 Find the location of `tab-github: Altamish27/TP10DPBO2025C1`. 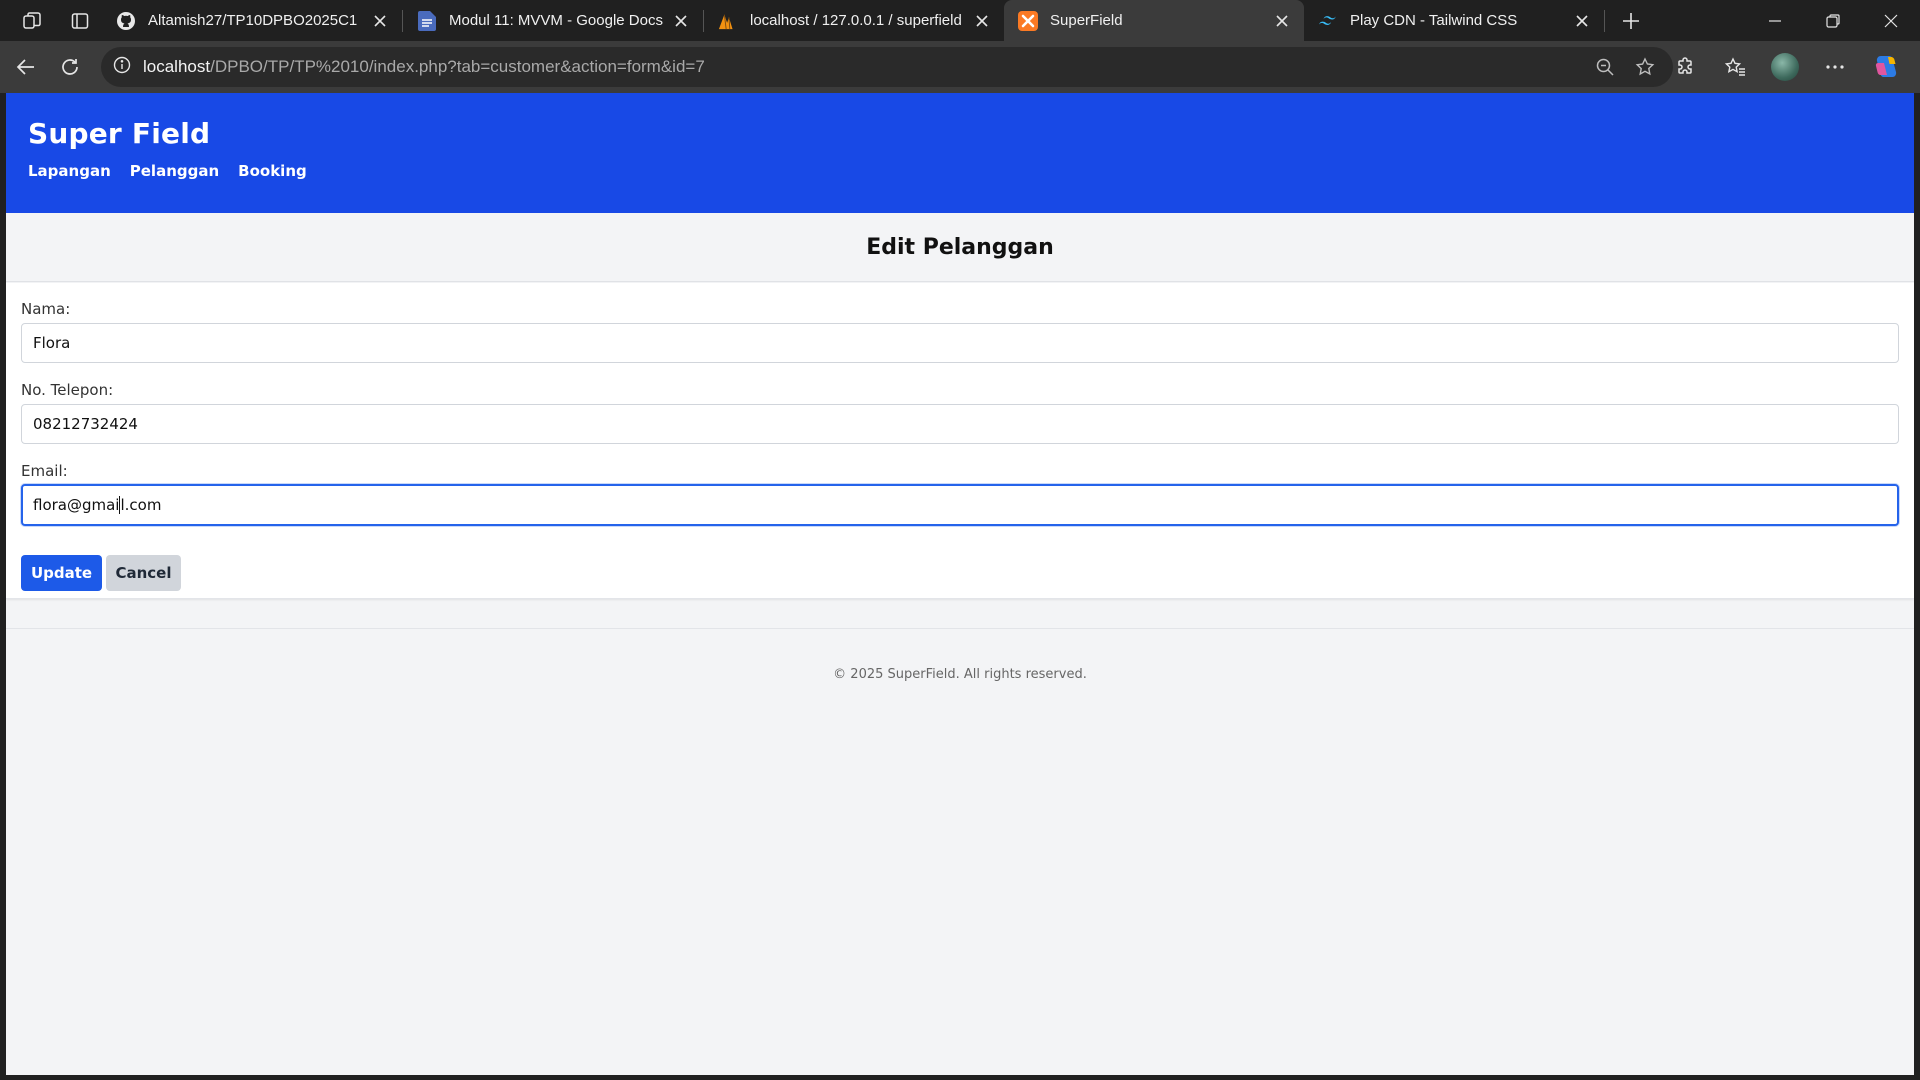

tab-github: Altamish27/TP10DPBO2025C1 is located at coordinates (252, 20).